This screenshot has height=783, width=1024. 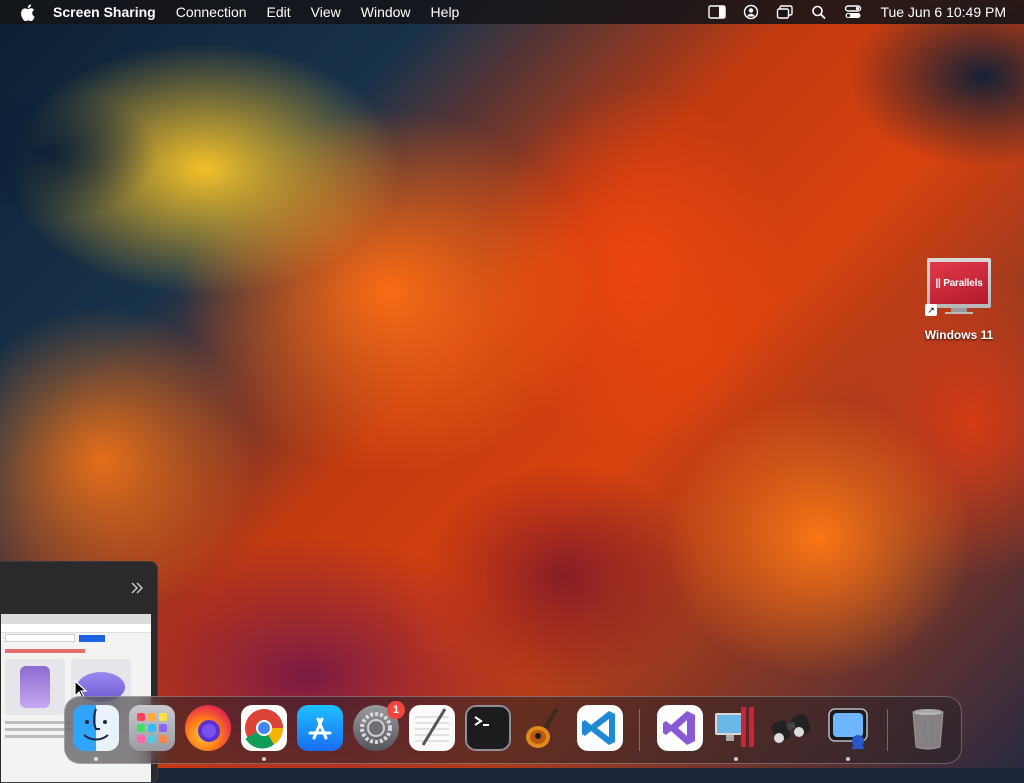 What do you see at coordinates (379, 726) in the screenshot?
I see `dock-system-settings: 1` at bounding box center [379, 726].